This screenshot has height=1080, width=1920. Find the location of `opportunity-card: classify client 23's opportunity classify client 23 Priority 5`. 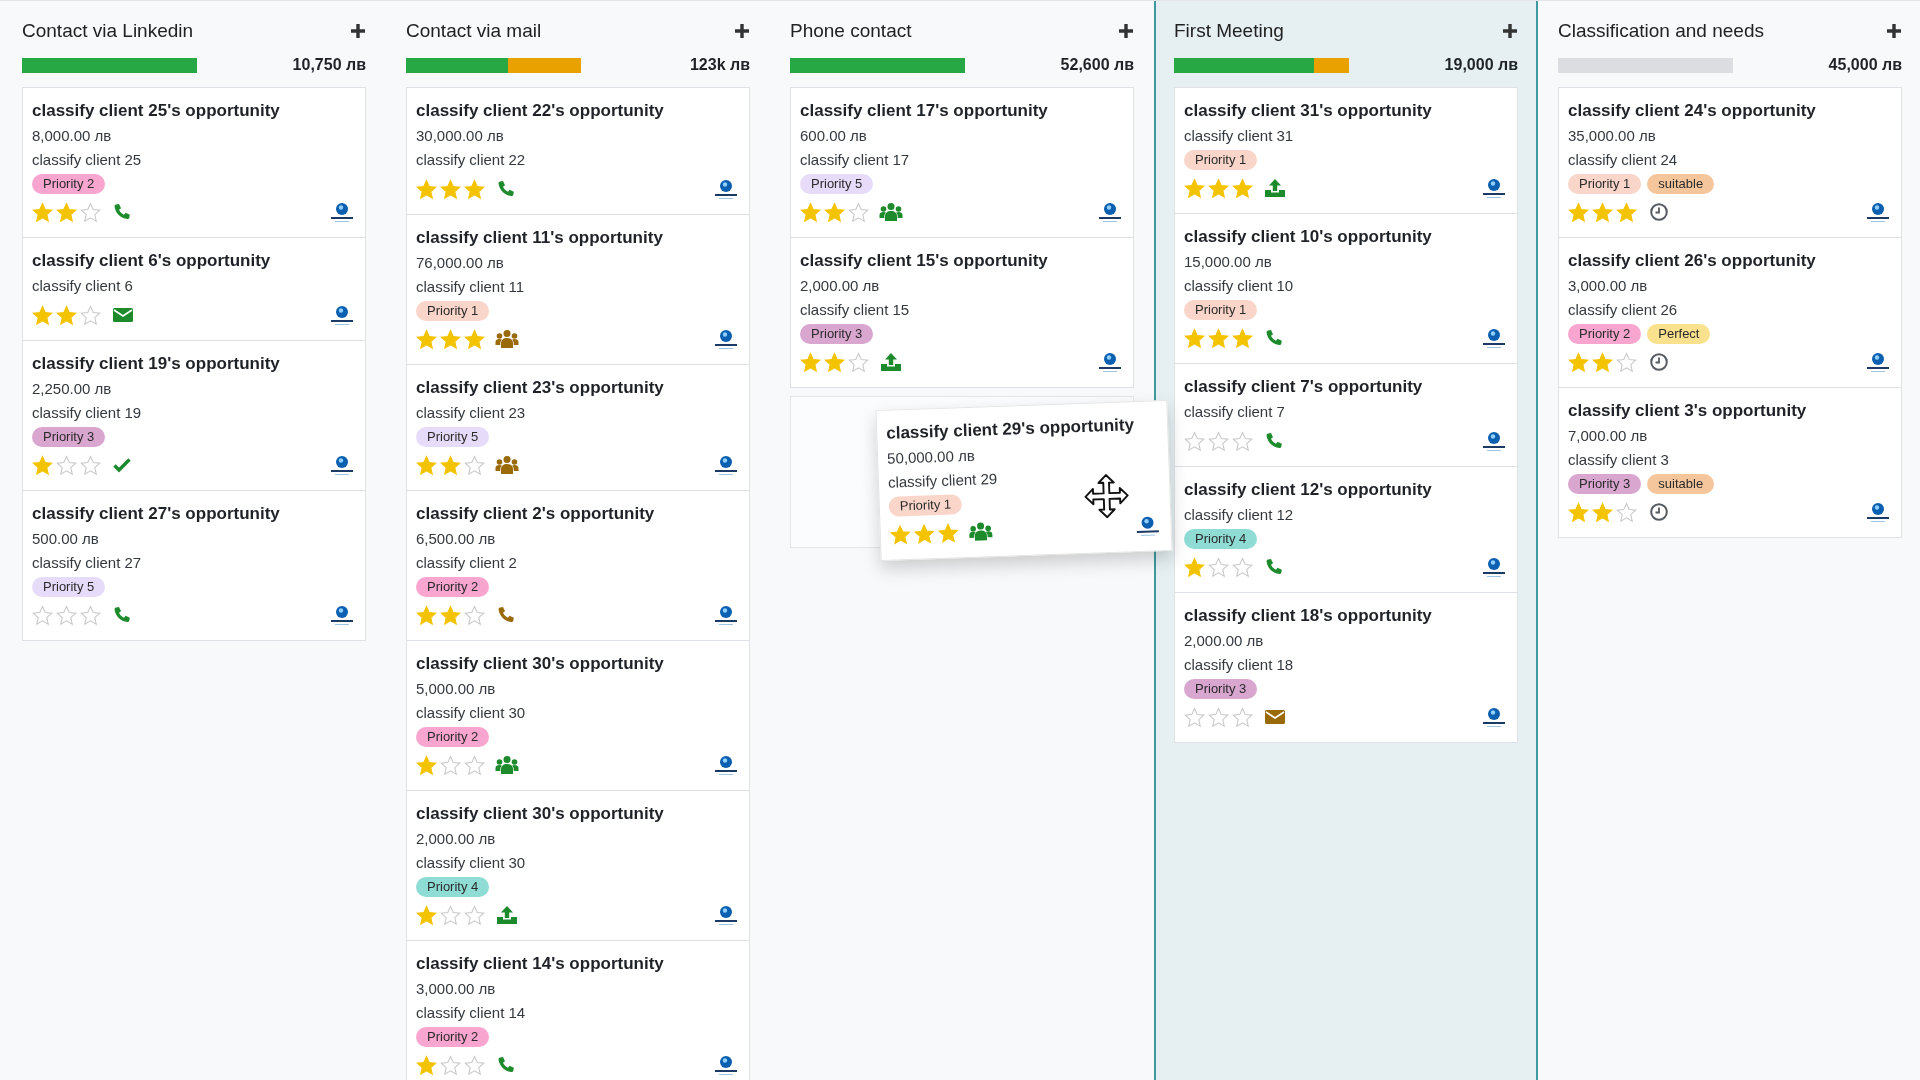

opportunity-card: classify client 23's opportunity classify client 23 Priority 5 is located at coordinates (578, 427).